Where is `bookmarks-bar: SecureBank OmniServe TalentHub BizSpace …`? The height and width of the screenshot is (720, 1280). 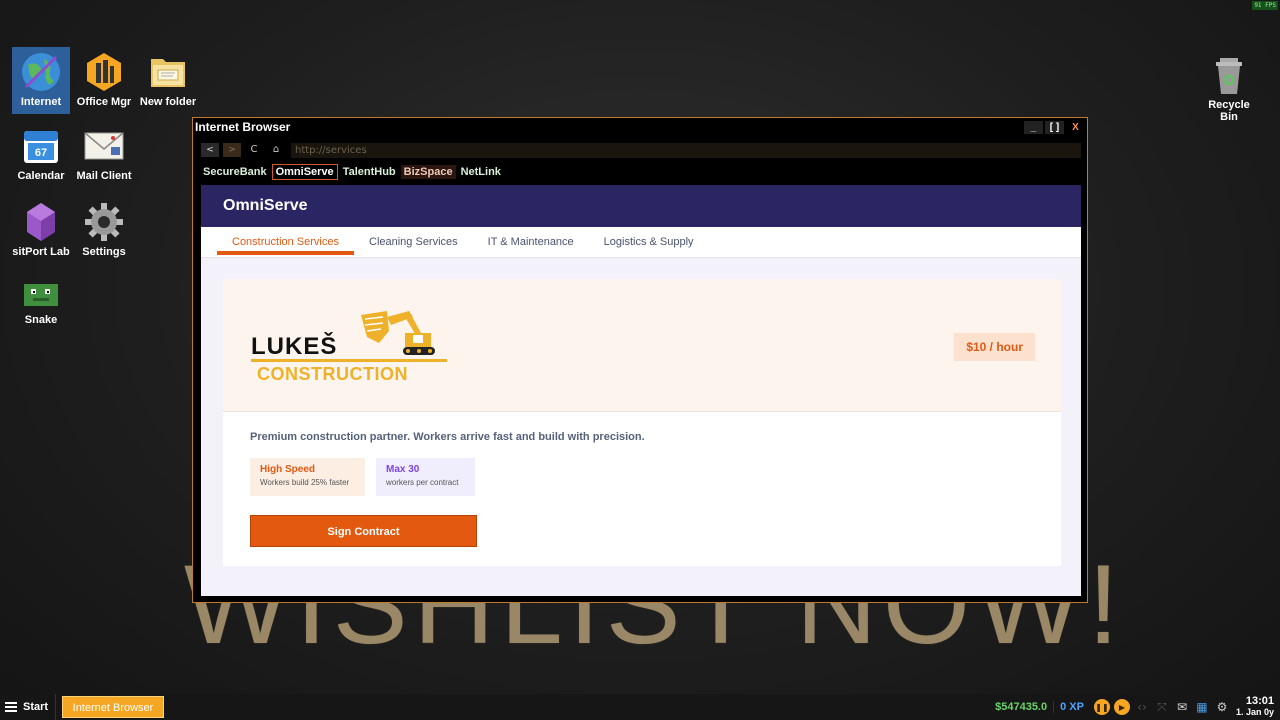
bookmarks-bar: SecureBank OmniServe TalentHub BizSpace … is located at coordinates (640, 172).